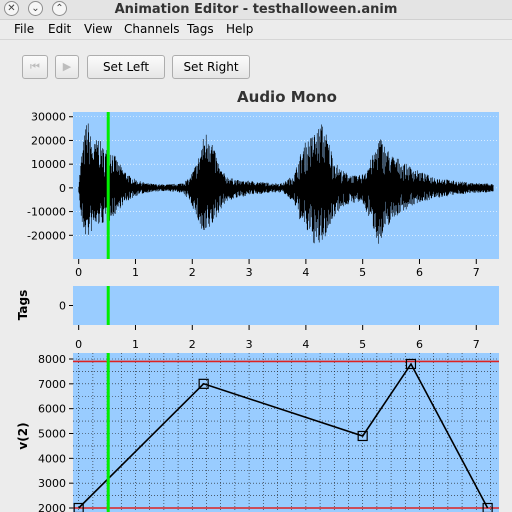 The image size is (512, 512). I want to click on audio-y-tick-label: -20000, so click(46, 235).